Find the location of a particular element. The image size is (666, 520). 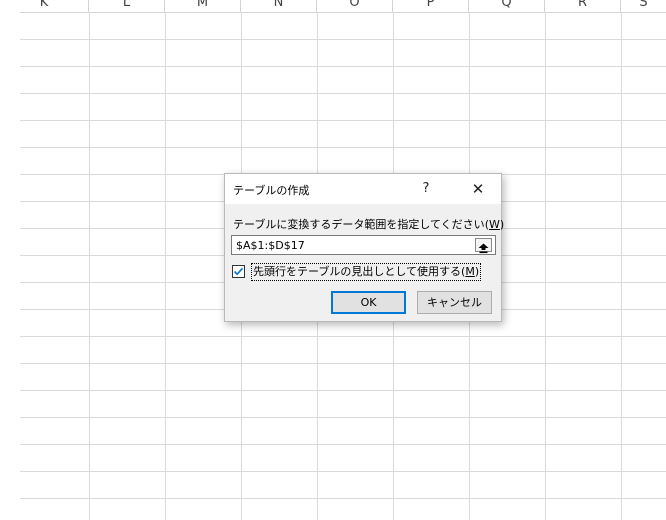

column-header-k: K is located at coordinates (44, 6).